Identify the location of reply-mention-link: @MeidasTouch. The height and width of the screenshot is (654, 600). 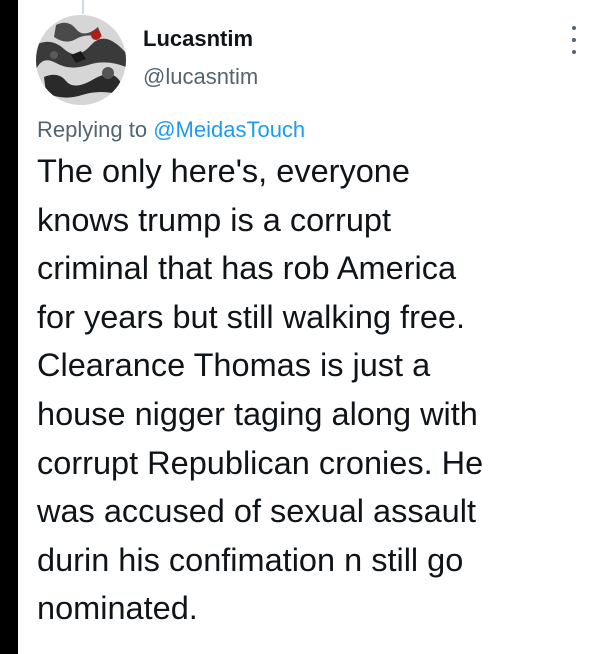
(229, 129).